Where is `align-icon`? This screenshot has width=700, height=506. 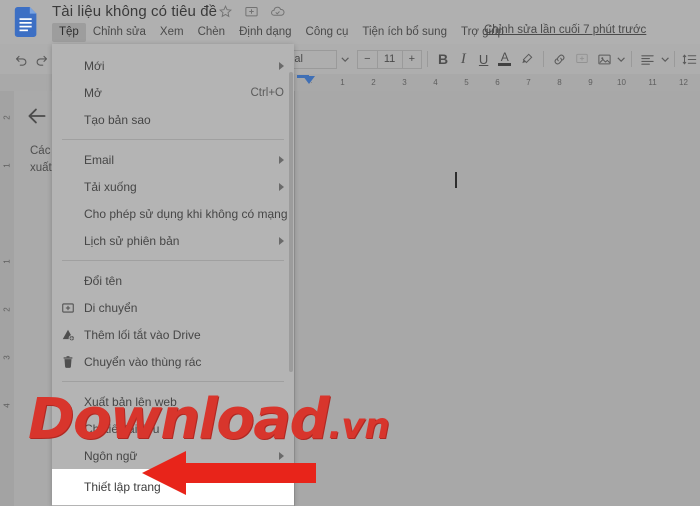 align-icon is located at coordinates (647, 59).